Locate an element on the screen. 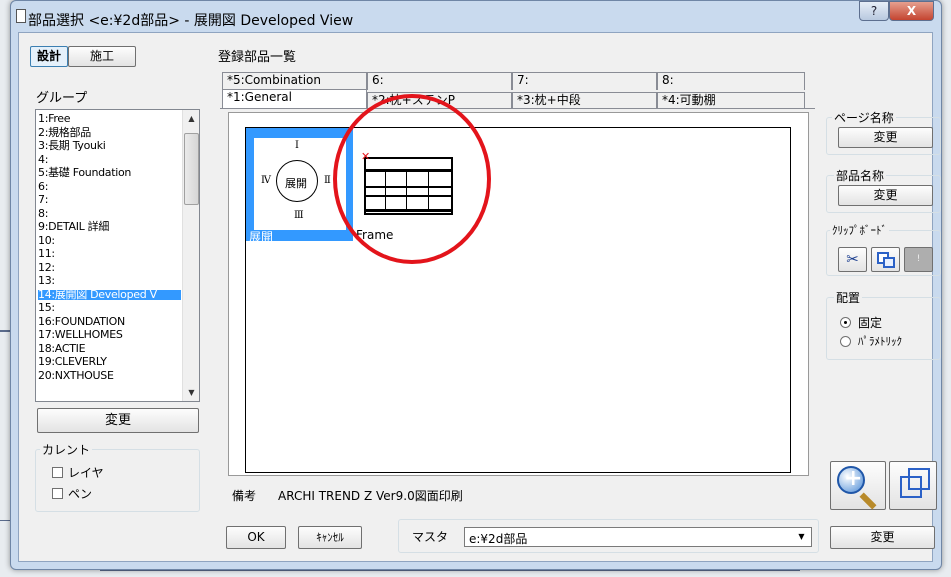 The height and width of the screenshot is (577, 951). tab-row2-1: 6: is located at coordinates (439, 81).